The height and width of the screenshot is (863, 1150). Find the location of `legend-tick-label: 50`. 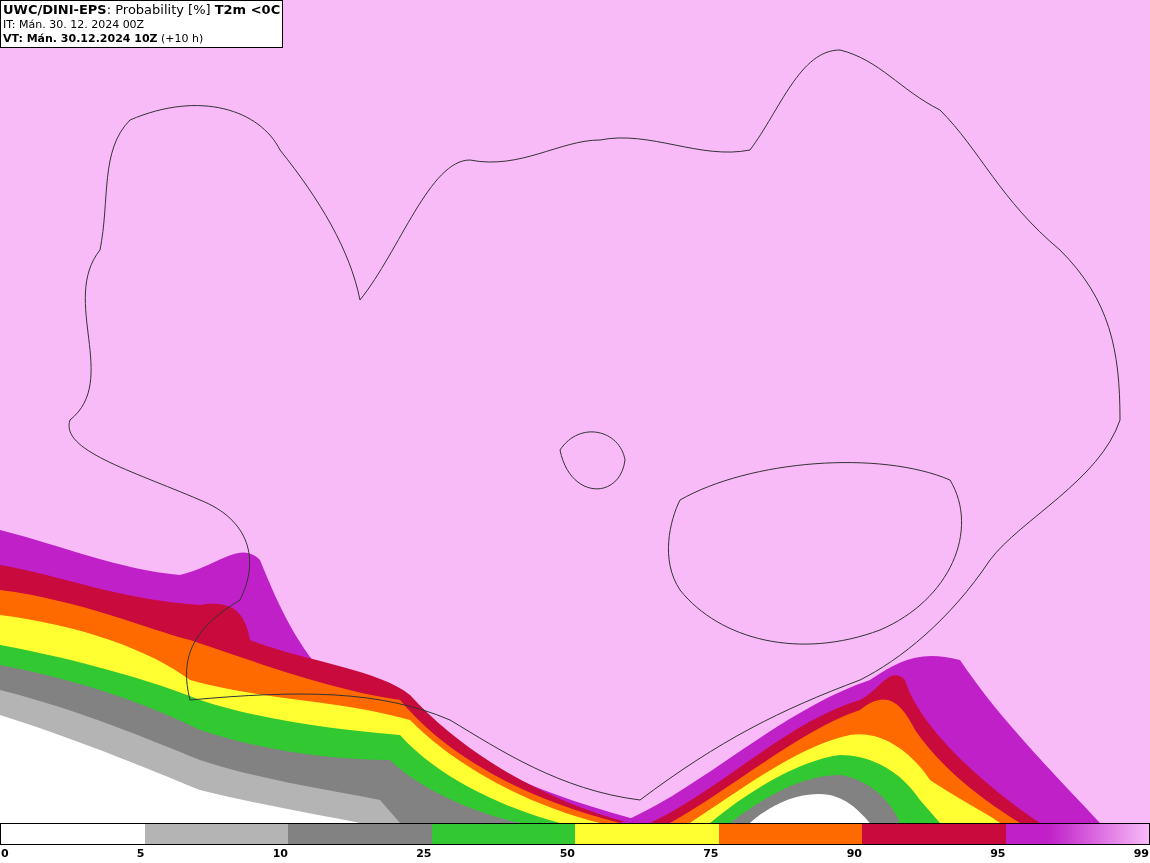

legend-tick-label: 50 is located at coordinates (567, 854).